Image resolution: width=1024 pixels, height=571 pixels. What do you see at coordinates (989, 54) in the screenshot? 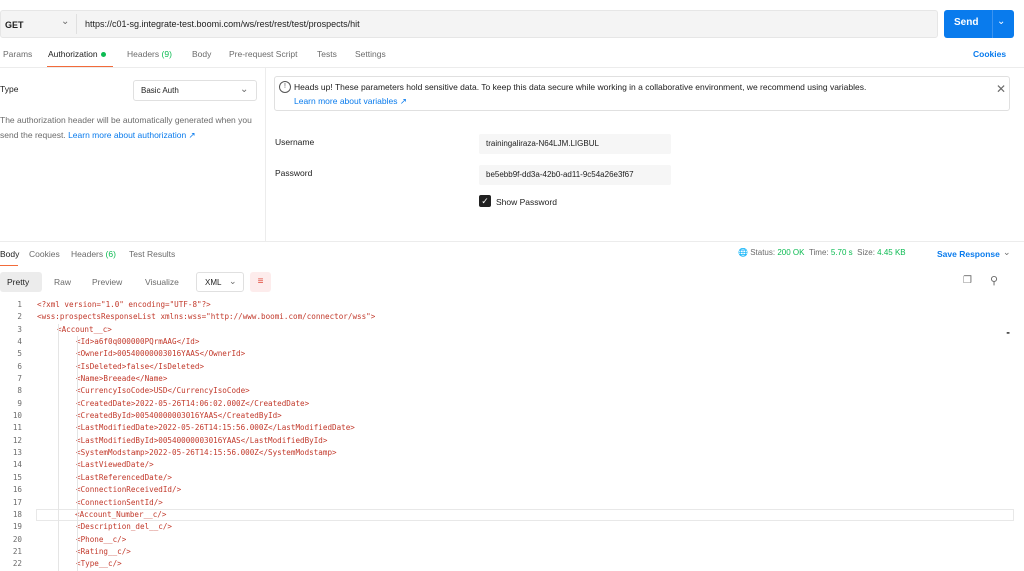
I see `cookies-link: Cookies` at bounding box center [989, 54].